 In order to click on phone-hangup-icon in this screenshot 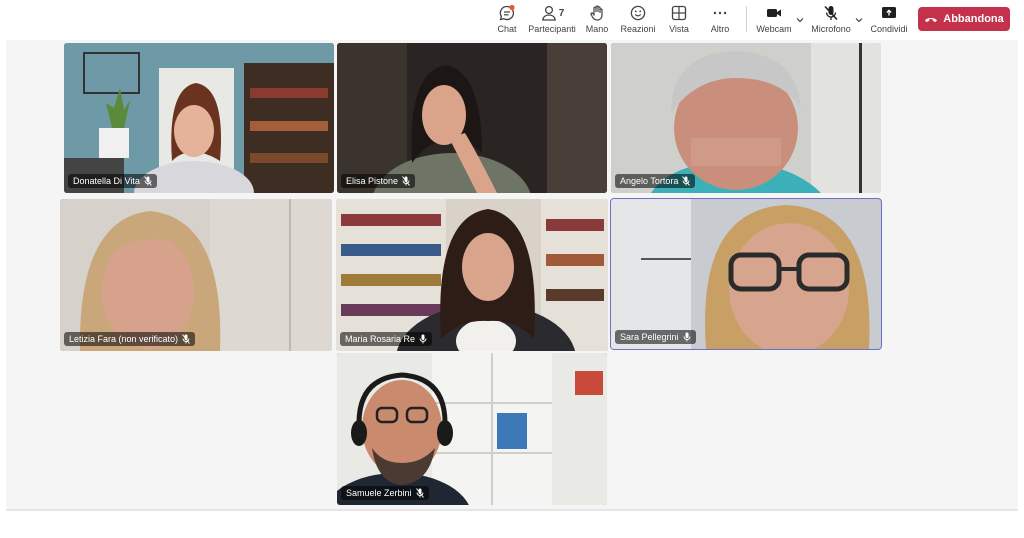, I will do `click(931, 20)`.